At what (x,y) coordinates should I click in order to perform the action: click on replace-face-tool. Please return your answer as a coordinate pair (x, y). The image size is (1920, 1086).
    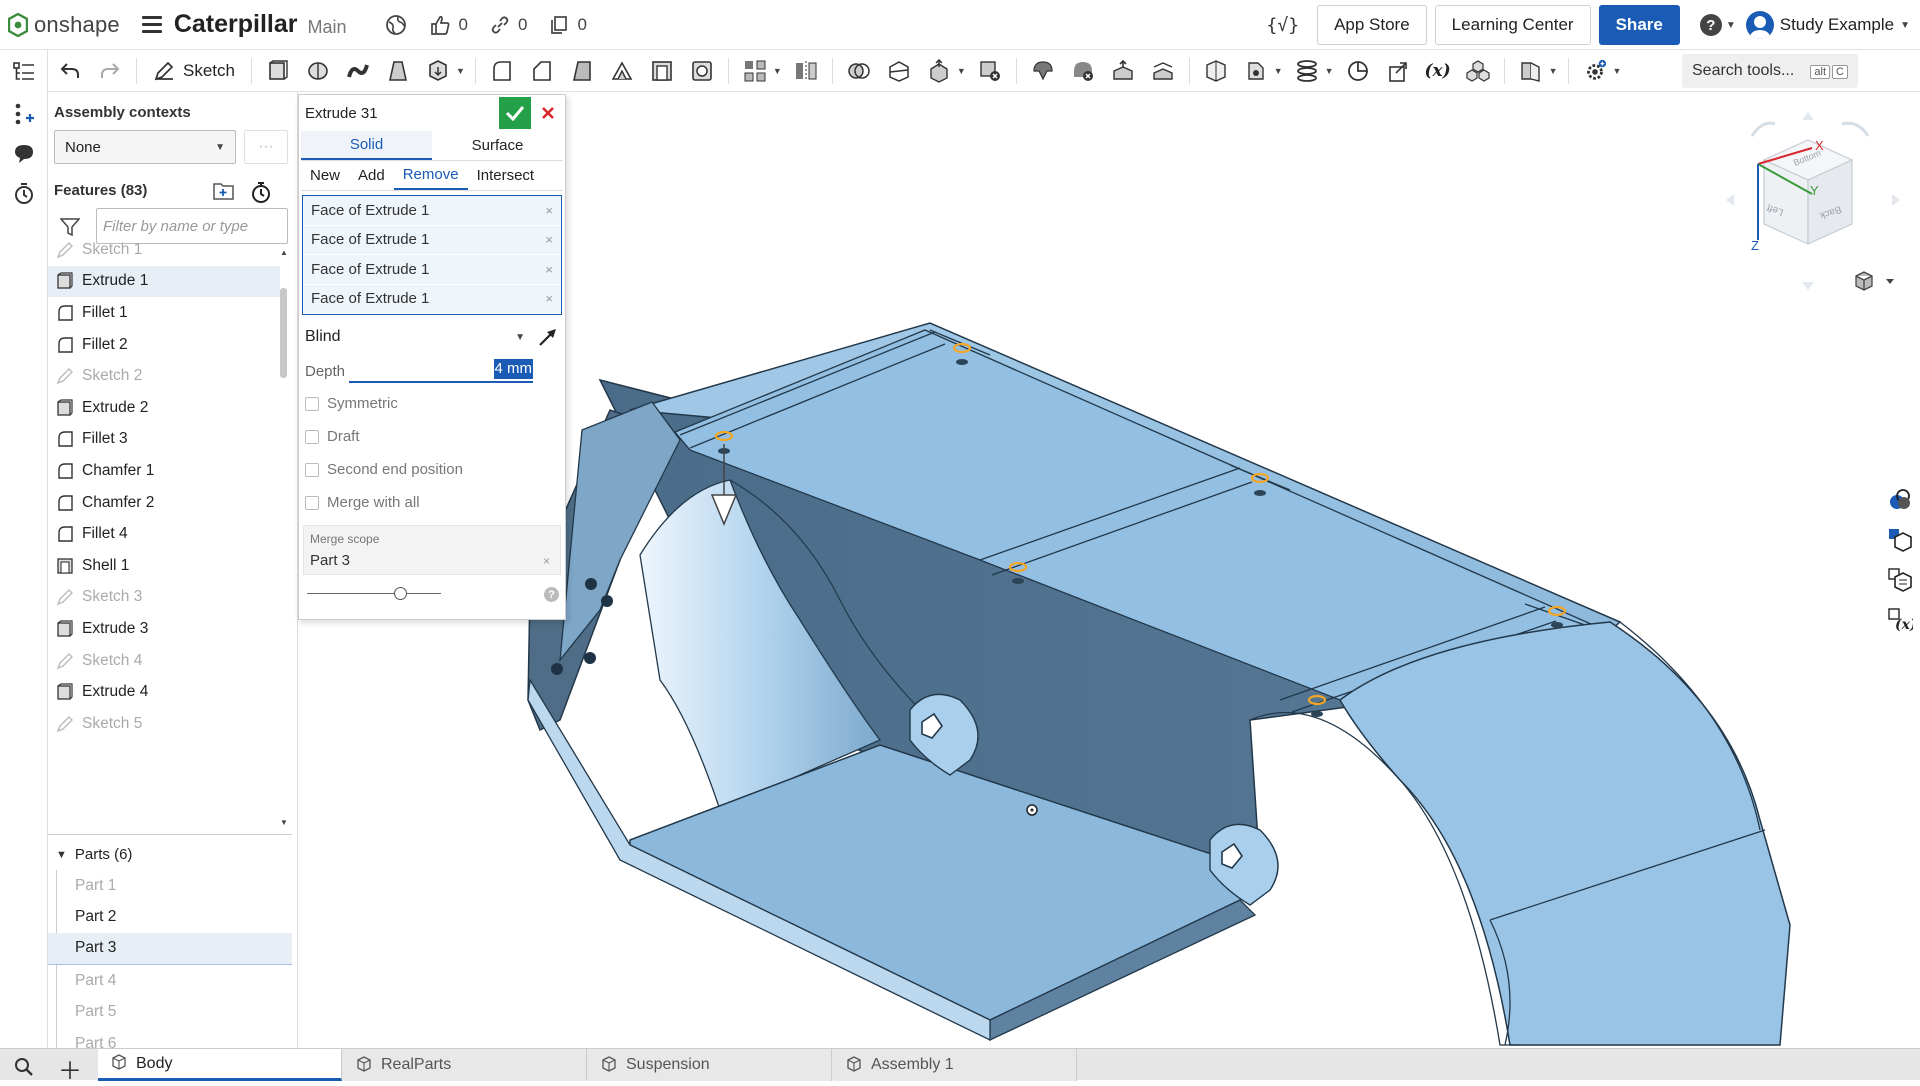
    Looking at the image, I should click on (1163, 71).